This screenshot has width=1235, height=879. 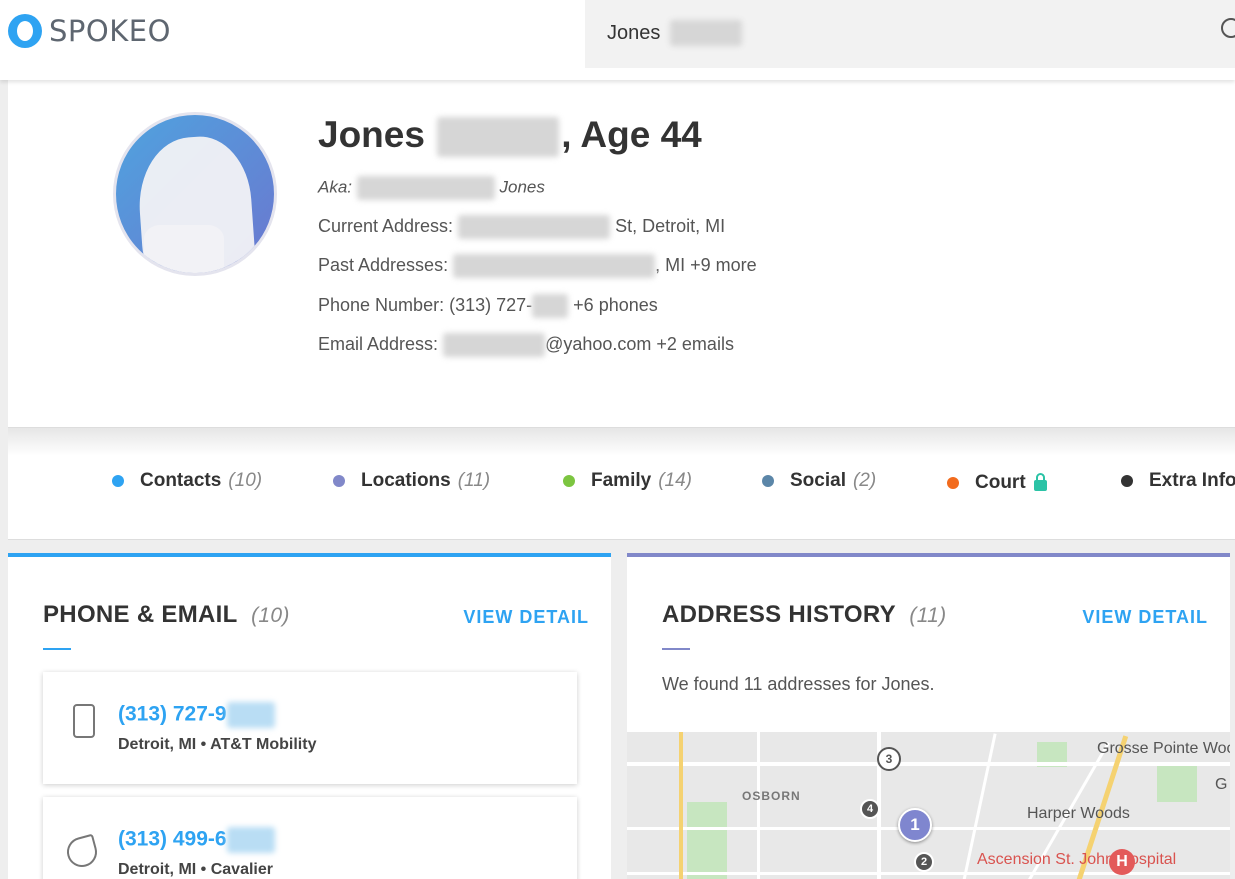 I want to click on map-label-hospital: Ascension St. John Hospital, so click(x=1077, y=859).